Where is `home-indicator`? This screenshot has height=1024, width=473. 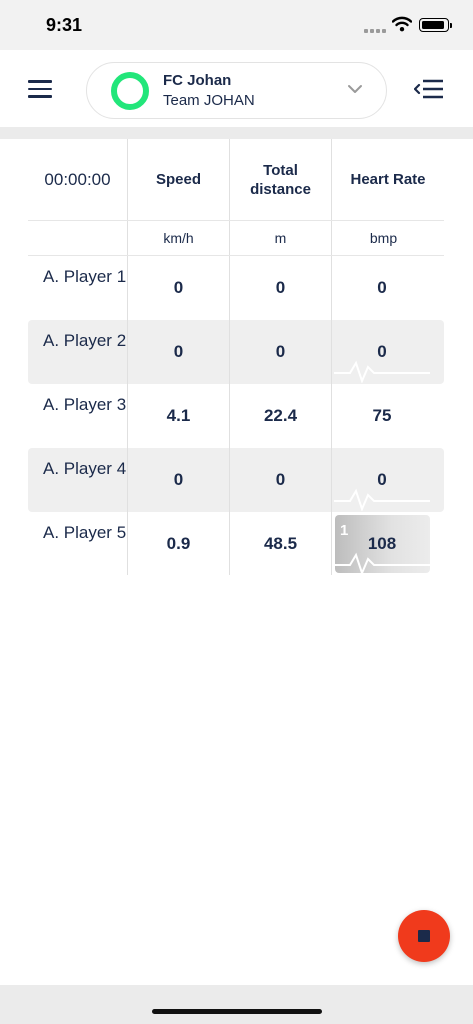 home-indicator is located at coordinates (237, 1011).